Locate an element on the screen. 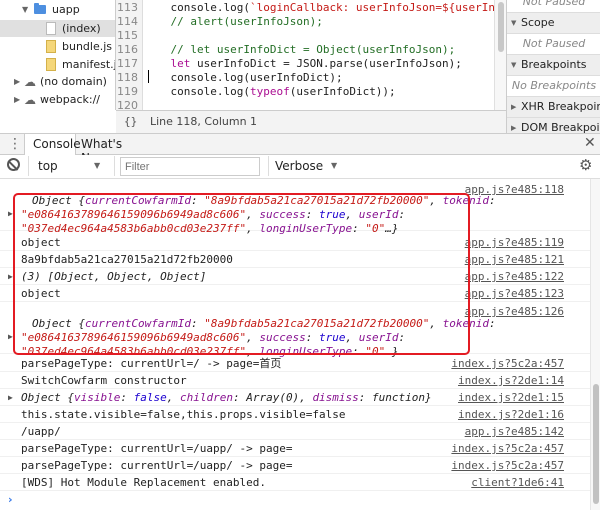  console-prompt: › is located at coordinates (295, 500).